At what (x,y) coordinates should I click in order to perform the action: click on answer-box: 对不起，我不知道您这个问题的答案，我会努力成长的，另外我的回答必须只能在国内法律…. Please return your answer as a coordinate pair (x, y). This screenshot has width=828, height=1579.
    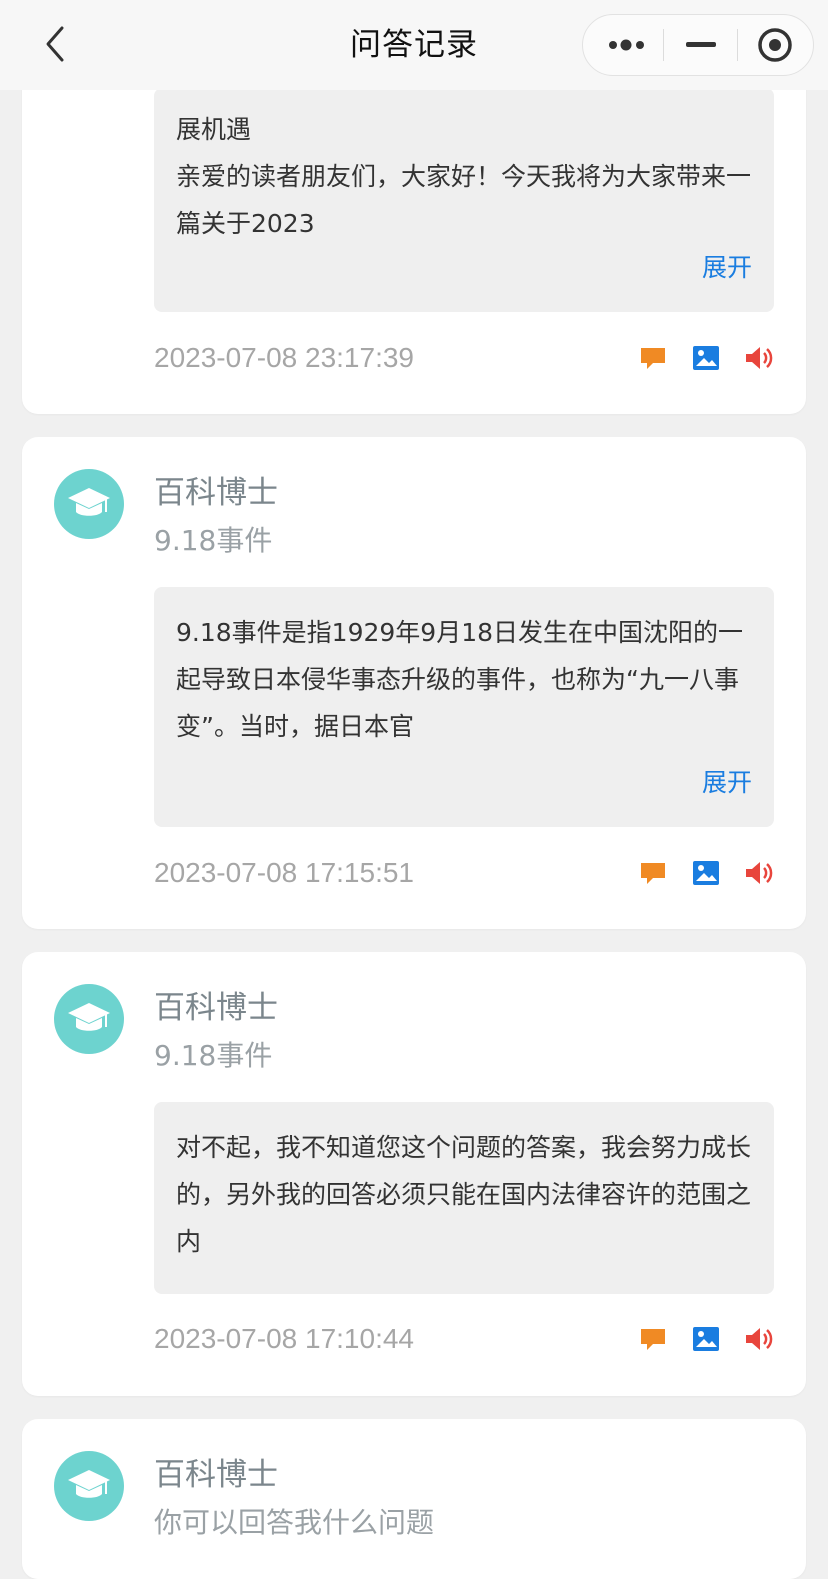
    Looking at the image, I should click on (464, 1198).